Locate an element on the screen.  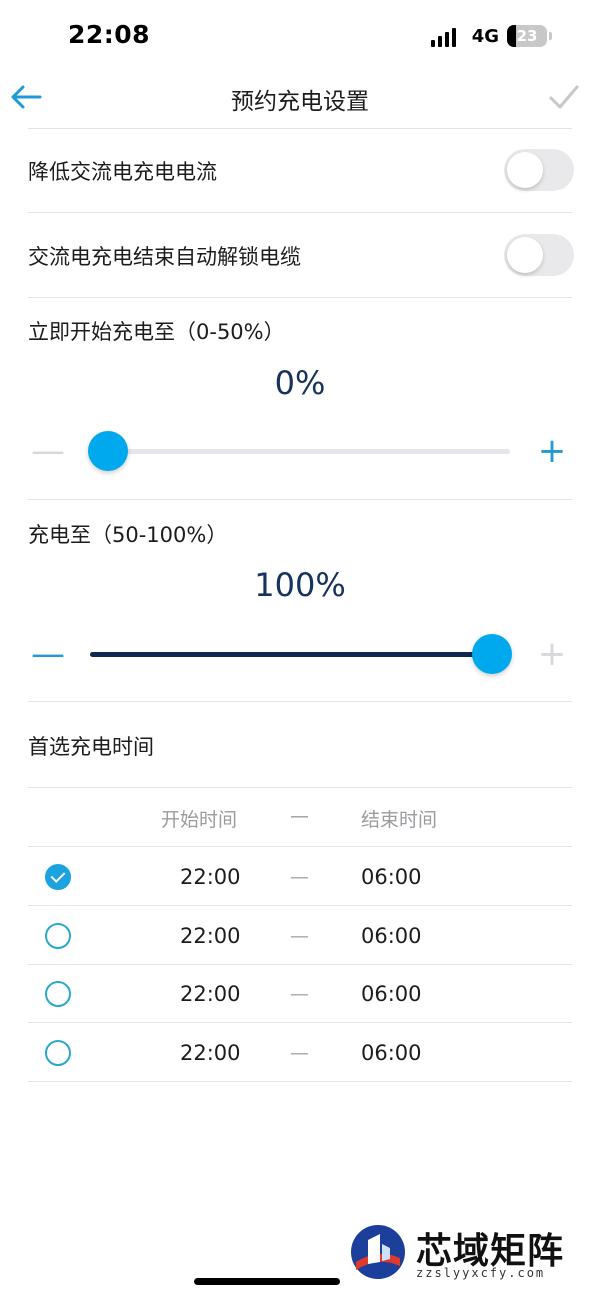
auto-unlock-cable-toggle is located at coordinates (539, 255).